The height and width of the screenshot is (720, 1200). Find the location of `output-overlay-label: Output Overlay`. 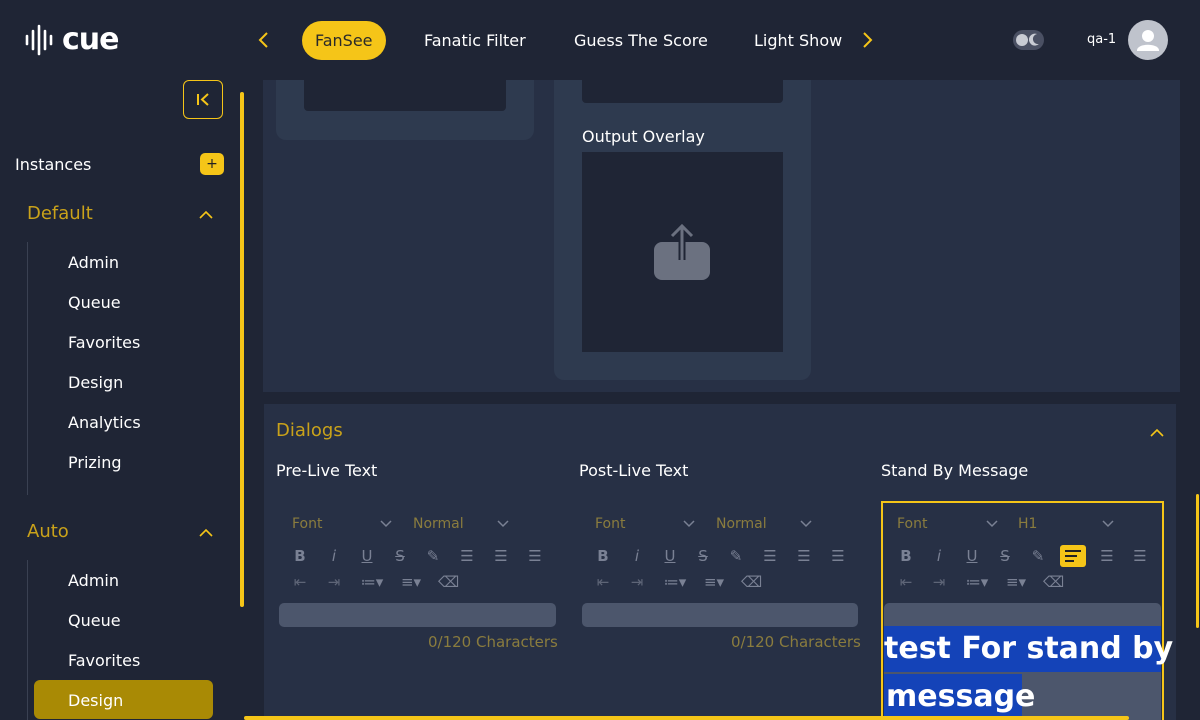

output-overlay-label: Output Overlay is located at coordinates (643, 136).